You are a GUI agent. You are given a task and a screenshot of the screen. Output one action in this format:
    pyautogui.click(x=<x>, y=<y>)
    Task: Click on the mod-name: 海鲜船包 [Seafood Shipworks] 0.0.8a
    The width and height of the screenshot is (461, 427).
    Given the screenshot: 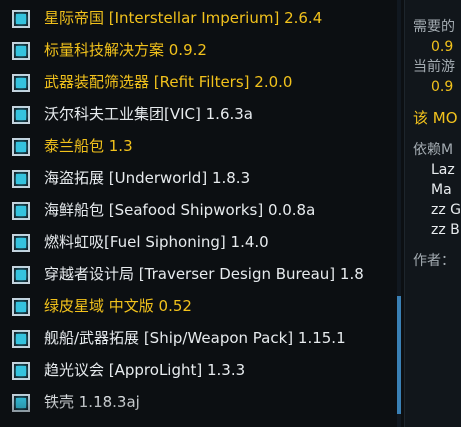 What is the action you would take?
    pyautogui.click(x=180, y=210)
    